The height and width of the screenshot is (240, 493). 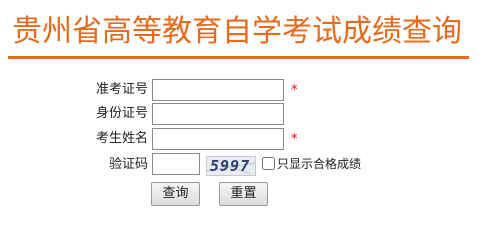 I want to click on title-underline, so click(x=238, y=57).